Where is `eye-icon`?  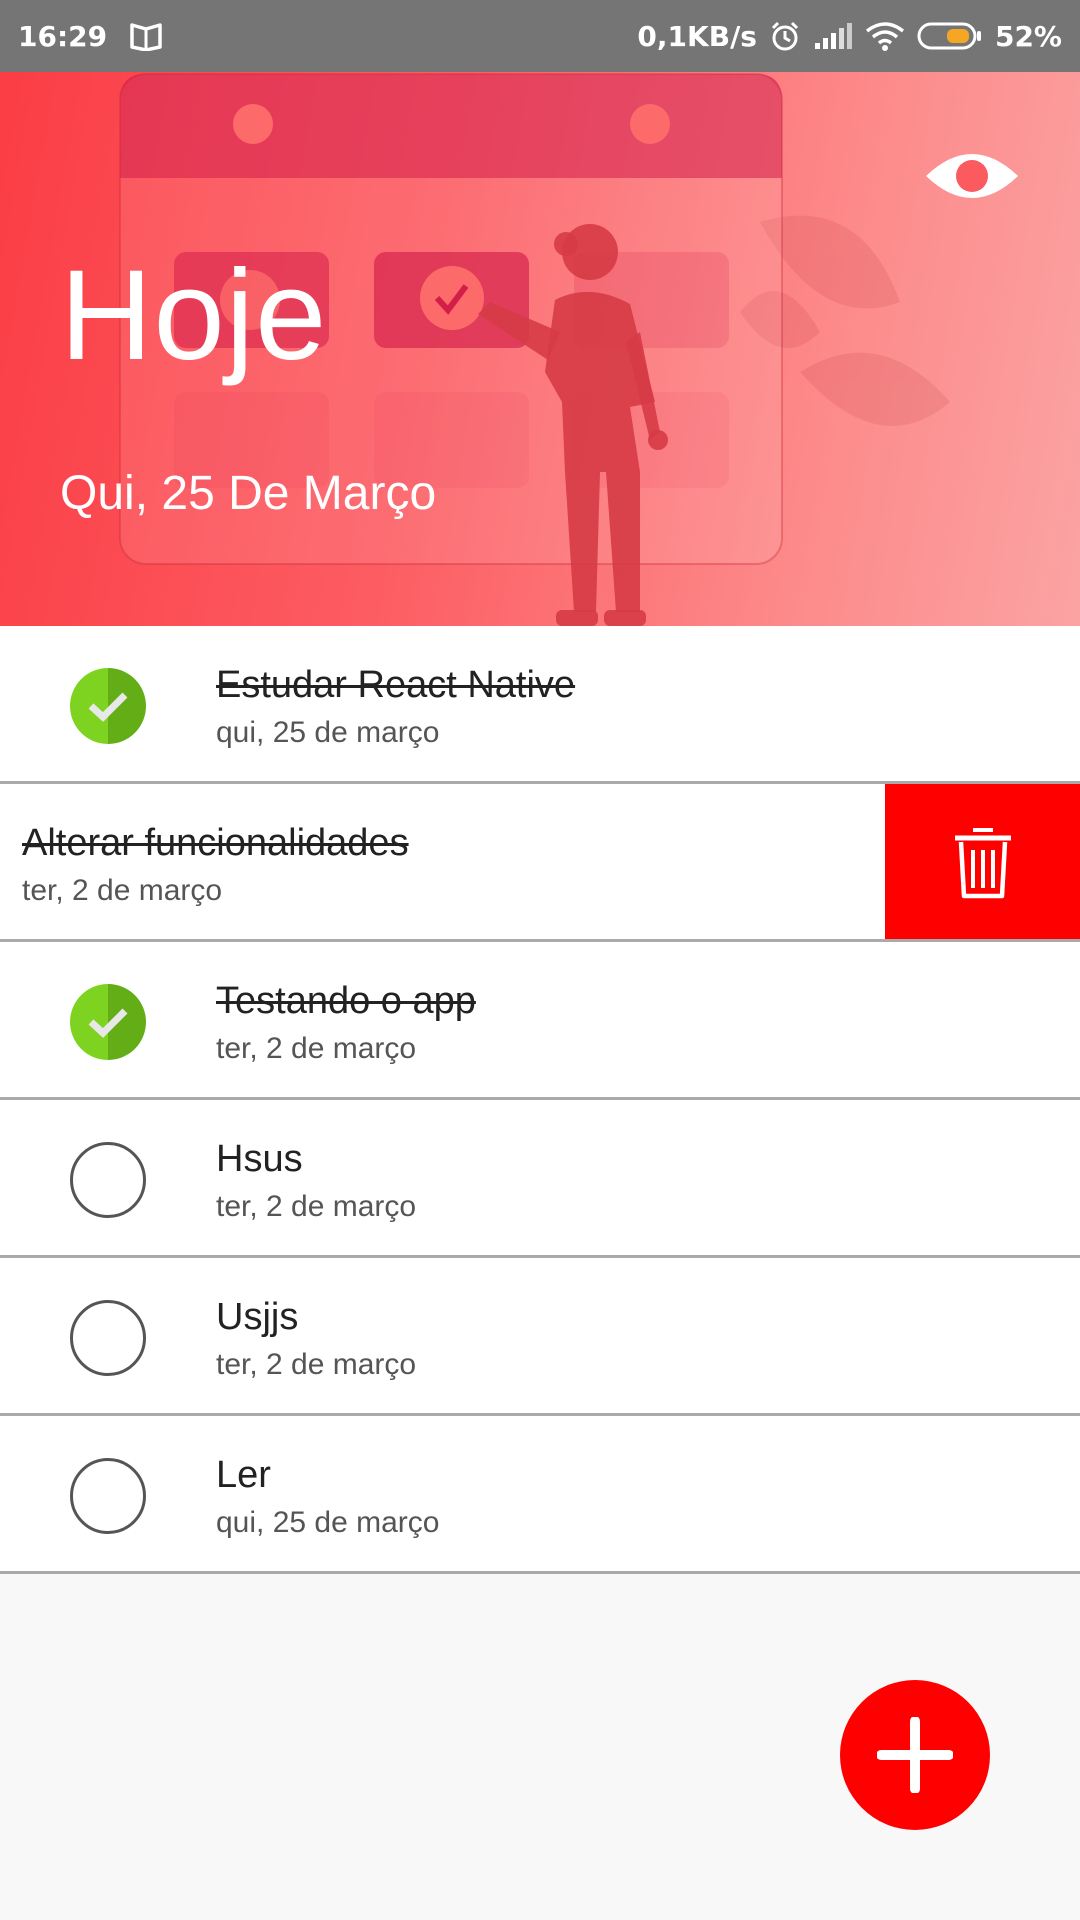
eye-icon is located at coordinates (972, 176).